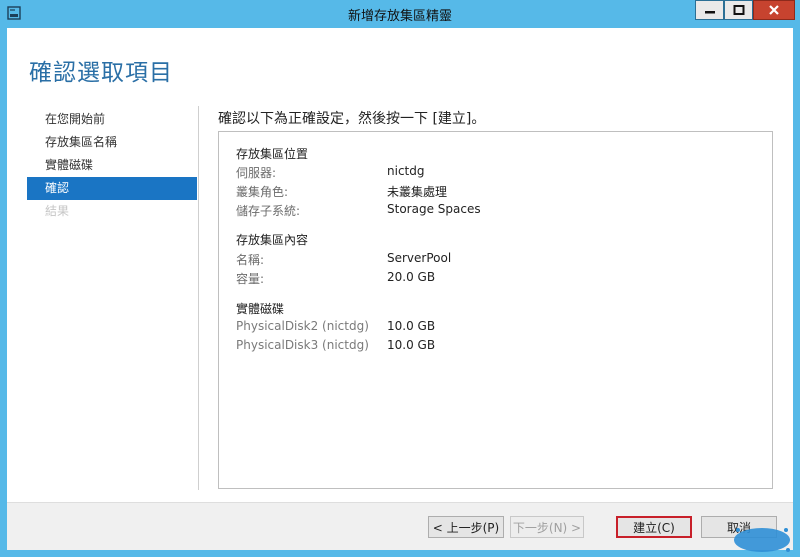  What do you see at coordinates (112, 142) in the screenshot?
I see `nav-item-pool-name: 存放集區名稱` at bounding box center [112, 142].